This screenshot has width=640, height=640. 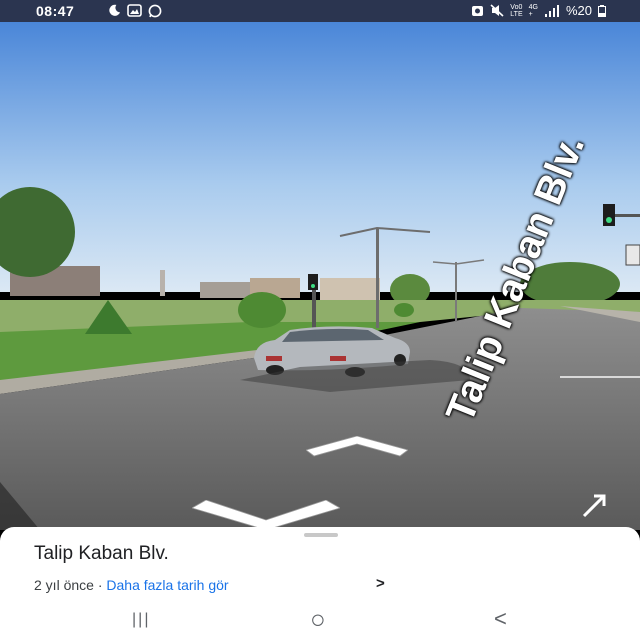 What do you see at coordinates (167, 585) in the screenshot?
I see `more-history-link: Daha fazla tarih gör` at bounding box center [167, 585].